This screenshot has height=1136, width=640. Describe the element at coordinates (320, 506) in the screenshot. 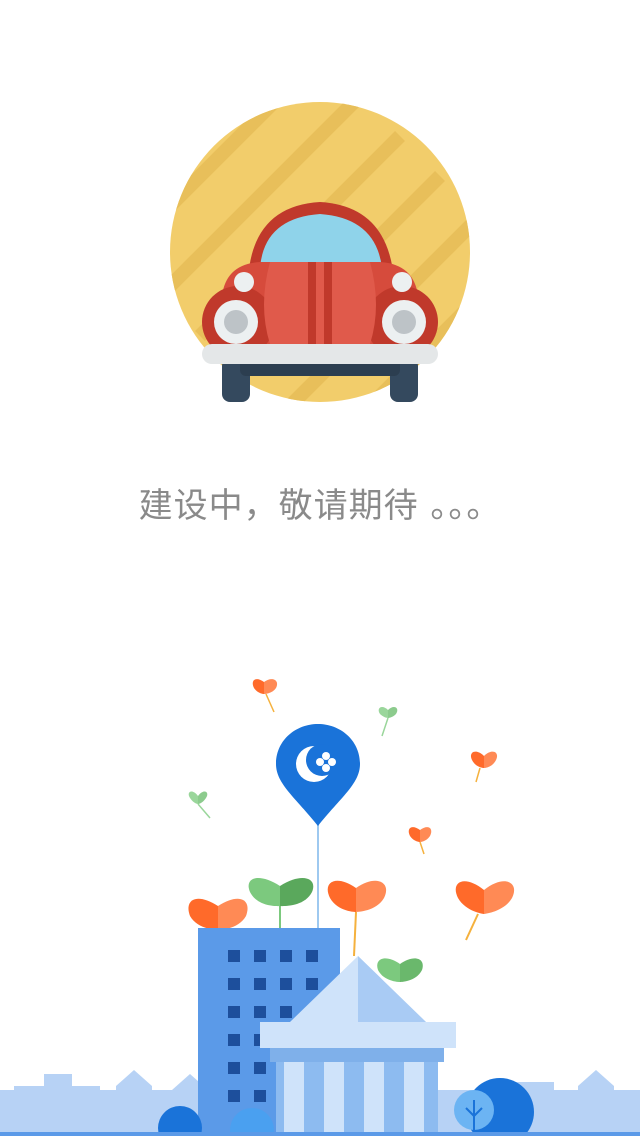

I see `under-construction-message: 建设中，敬请期待 。。。` at that location.